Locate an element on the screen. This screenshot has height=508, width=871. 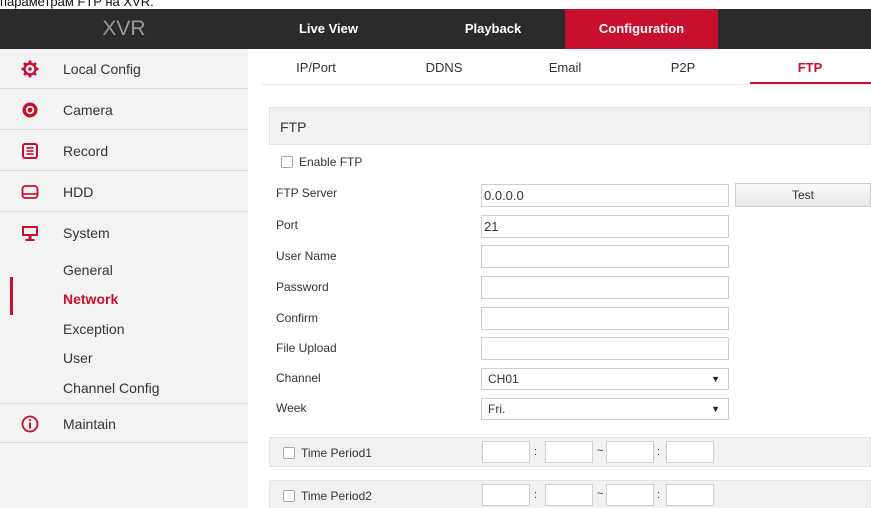
sidebar-item-label: Maintain is located at coordinates (89, 424).